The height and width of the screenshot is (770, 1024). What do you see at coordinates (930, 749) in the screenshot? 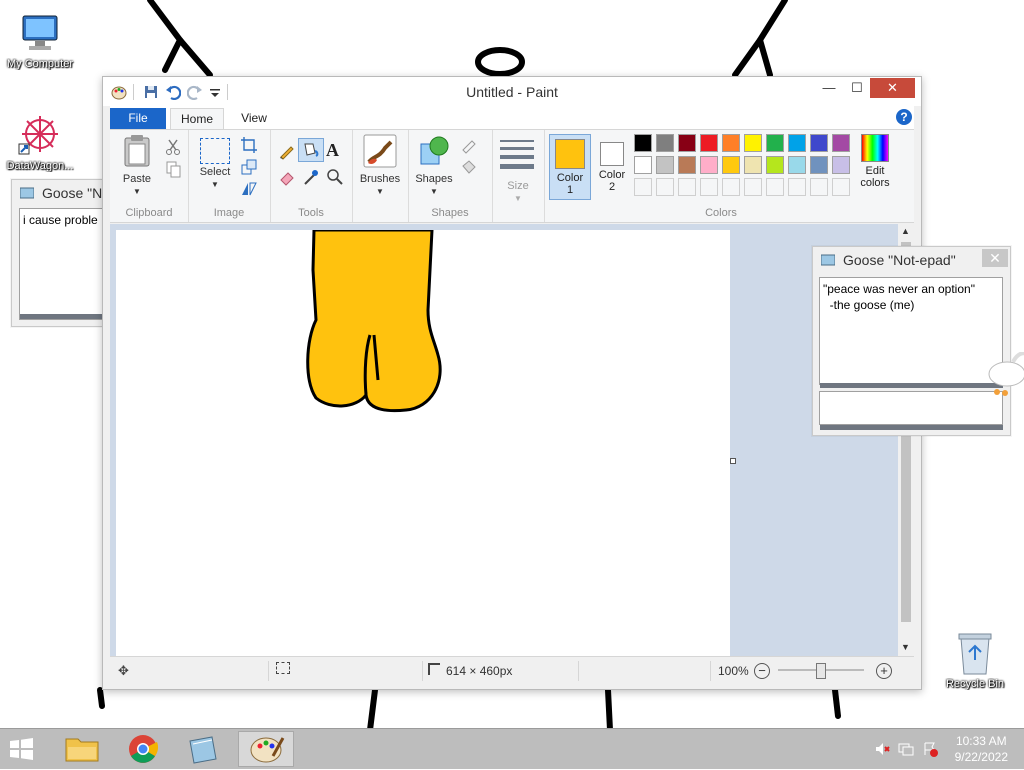
I see `action-center-icon` at bounding box center [930, 749].